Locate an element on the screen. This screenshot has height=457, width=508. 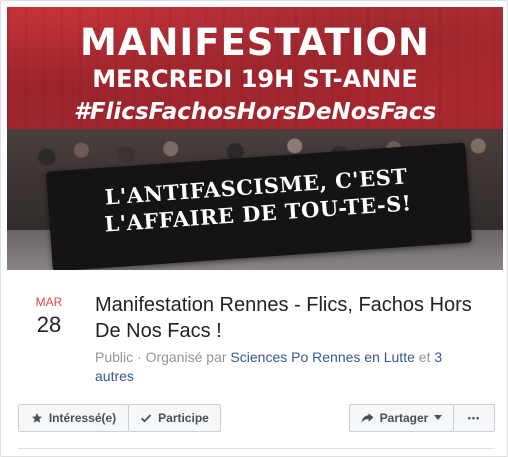
event-visibility: Public is located at coordinates (114, 357).